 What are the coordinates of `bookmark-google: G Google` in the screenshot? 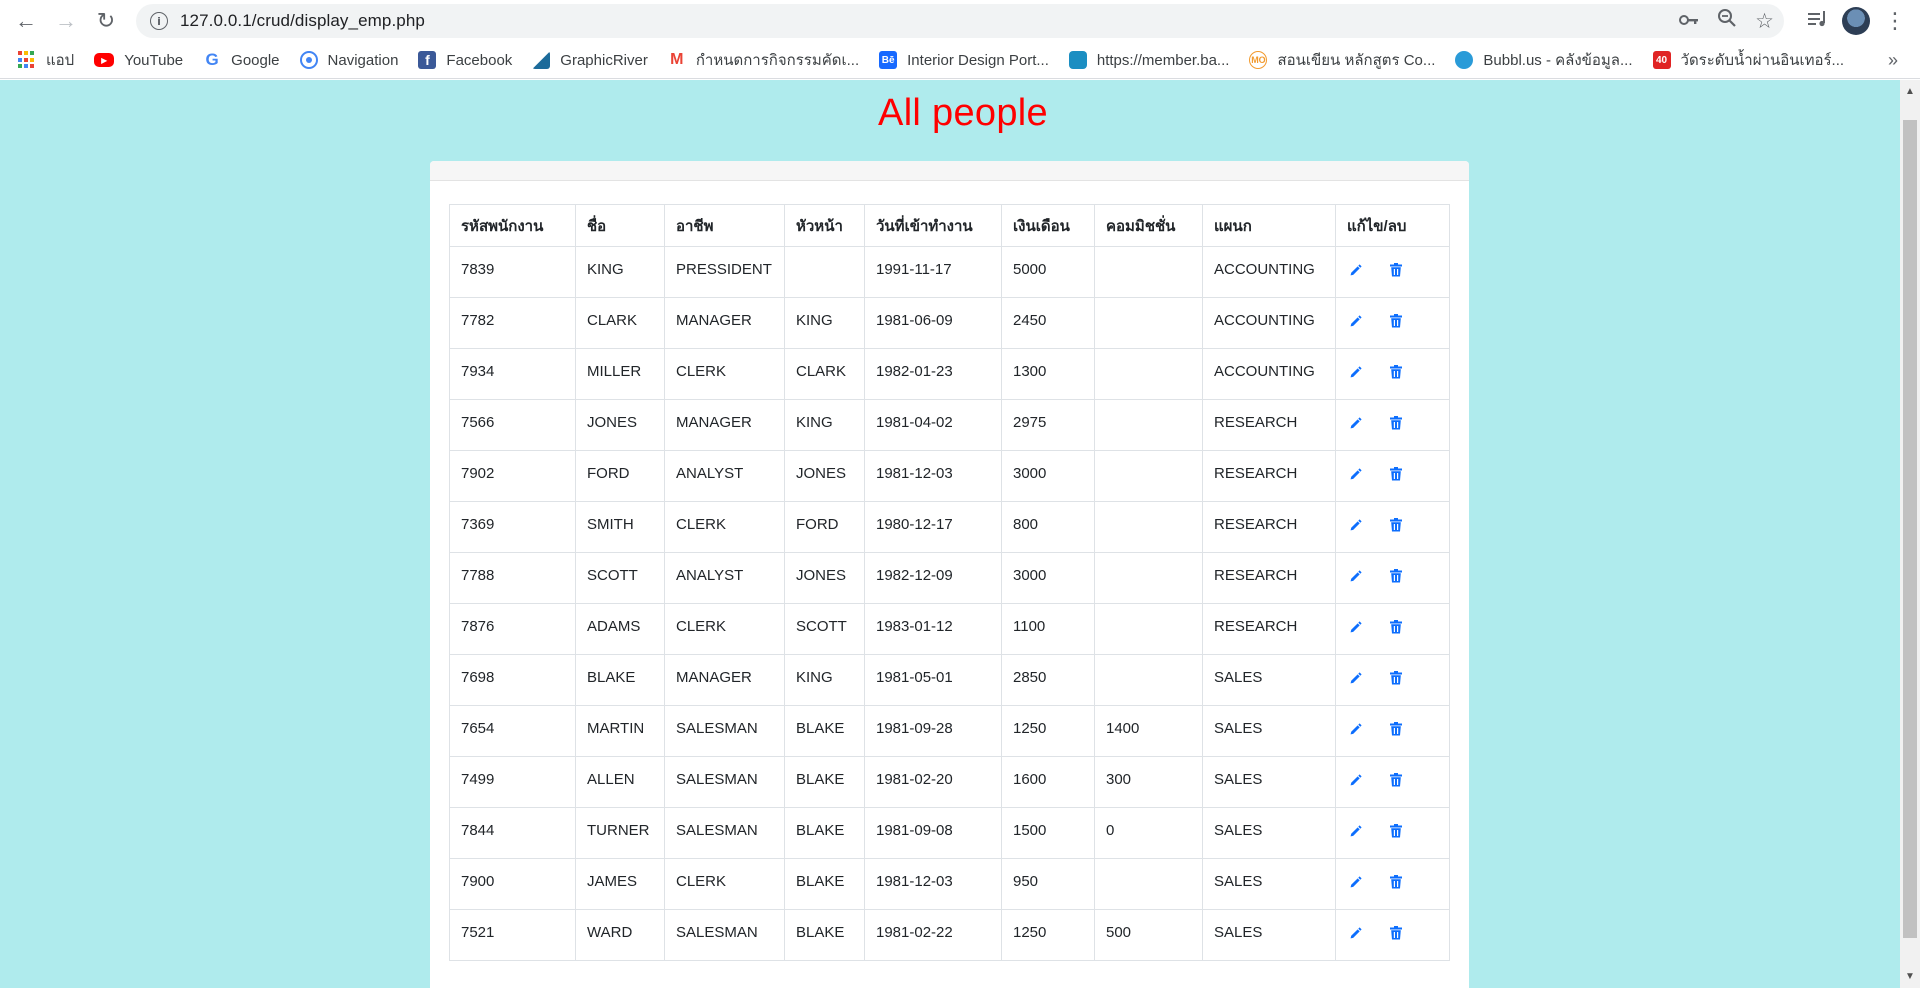 It's located at (241, 59).